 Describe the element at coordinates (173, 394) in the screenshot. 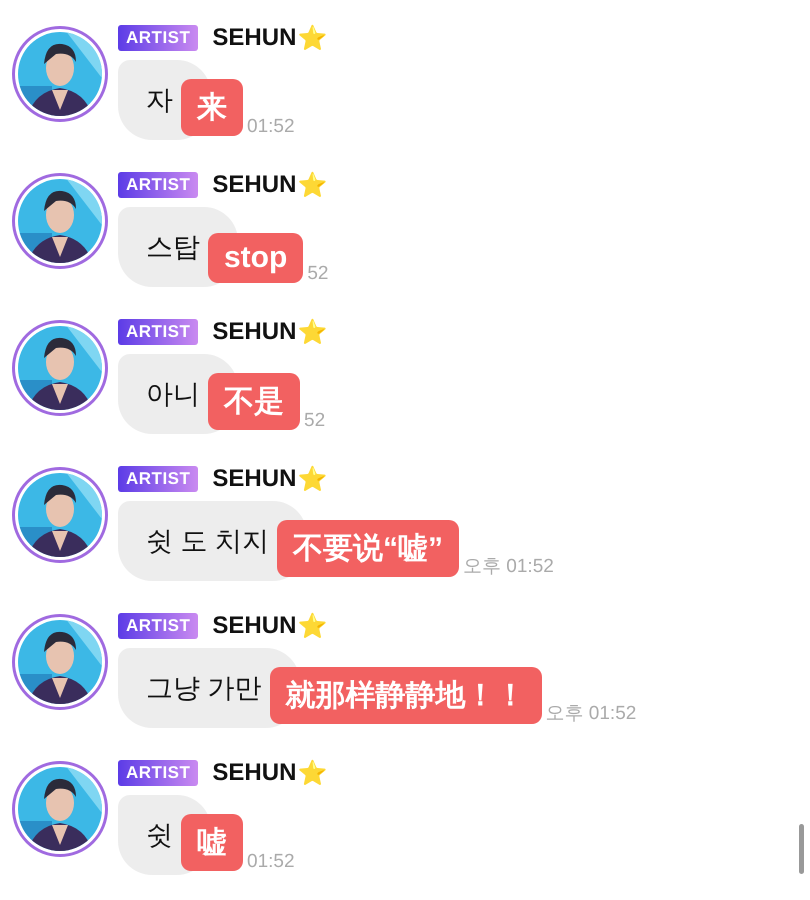

I see `message-text: 아니` at that location.